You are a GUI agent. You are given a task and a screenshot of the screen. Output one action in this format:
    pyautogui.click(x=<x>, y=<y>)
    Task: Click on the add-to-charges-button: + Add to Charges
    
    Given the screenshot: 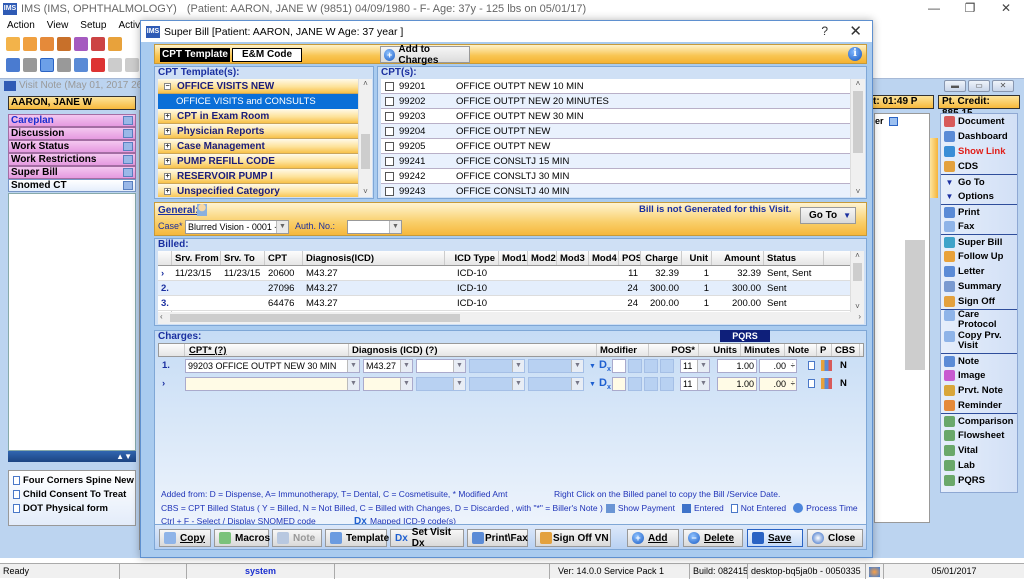 What is the action you would take?
    pyautogui.click(x=425, y=55)
    